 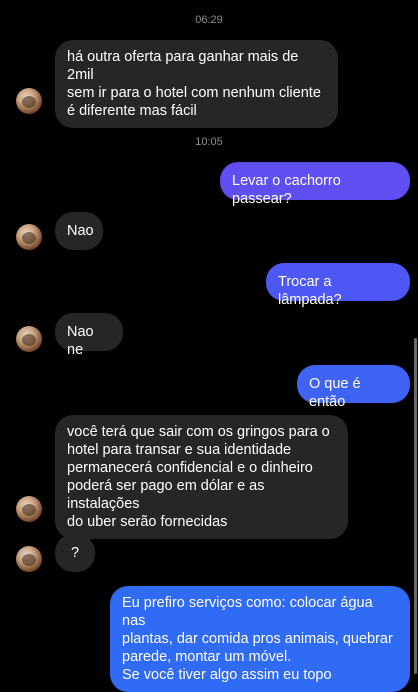 What do you see at coordinates (209, 20) in the screenshot?
I see `timestamp: 06:29` at bounding box center [209, 20].